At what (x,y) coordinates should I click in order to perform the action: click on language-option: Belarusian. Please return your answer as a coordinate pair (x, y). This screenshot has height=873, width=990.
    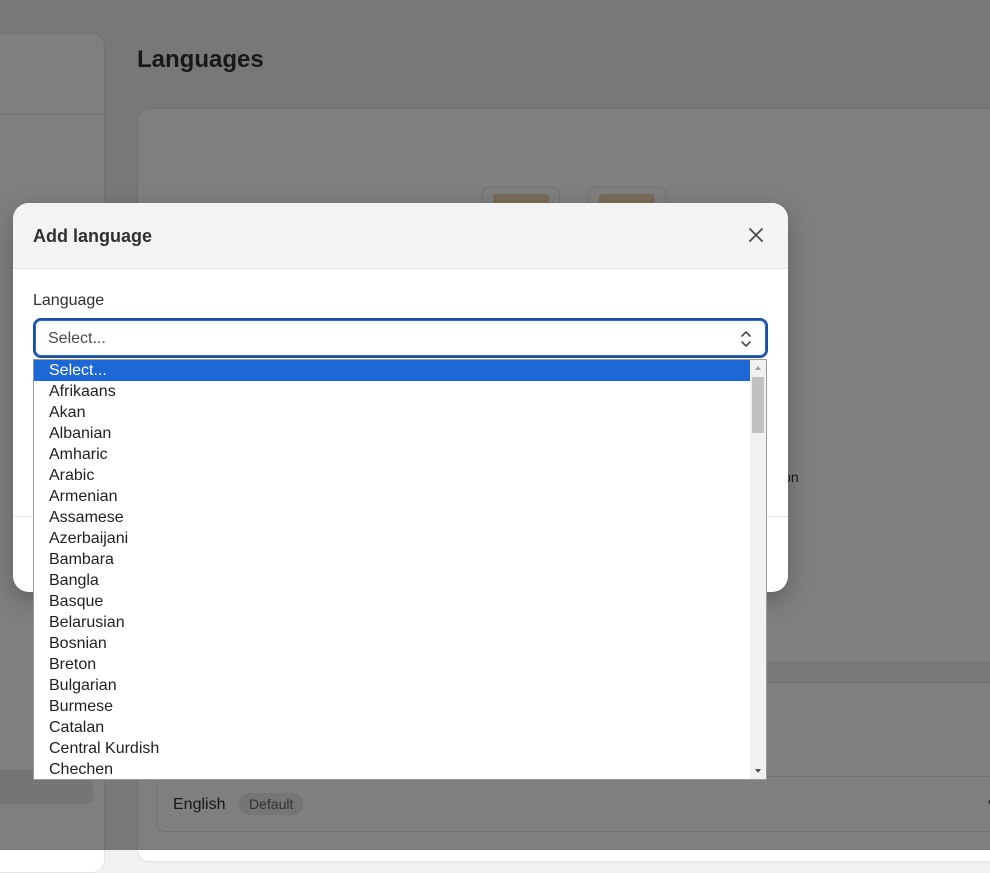
    Looking at the image, I should click on (392, 622).